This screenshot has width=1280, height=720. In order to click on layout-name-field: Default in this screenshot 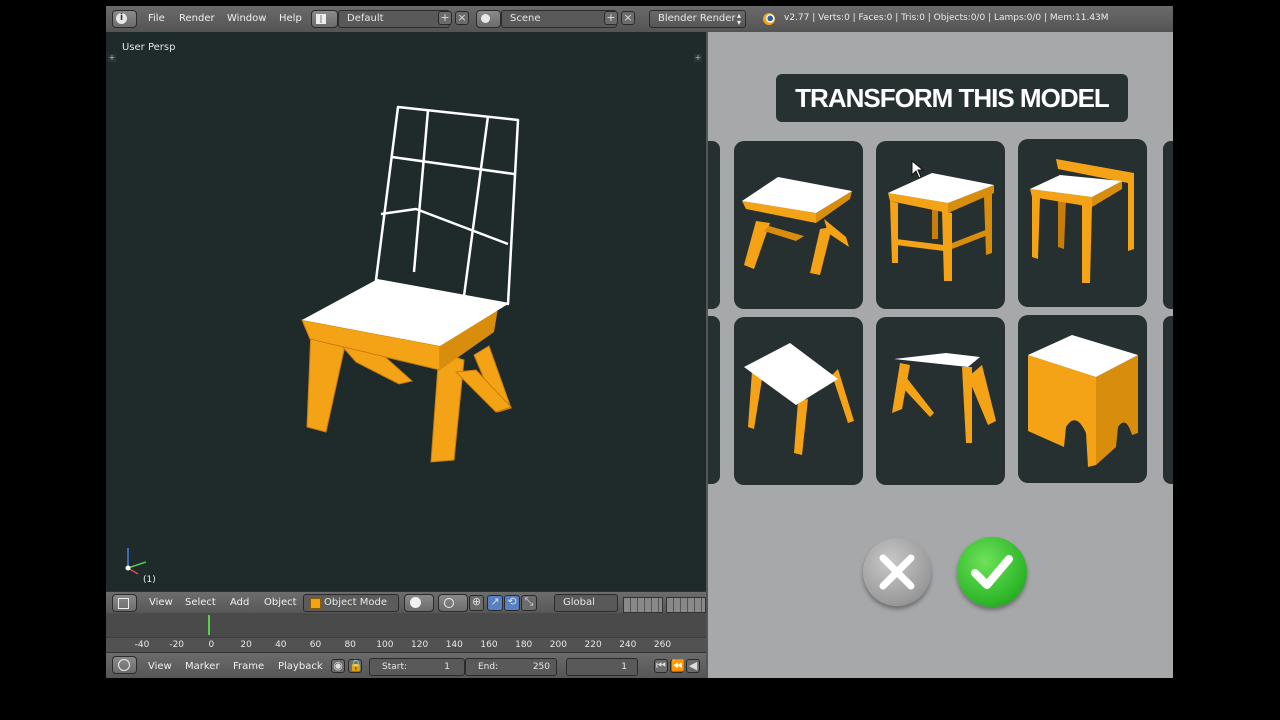, I will do `click(394, 19)`.